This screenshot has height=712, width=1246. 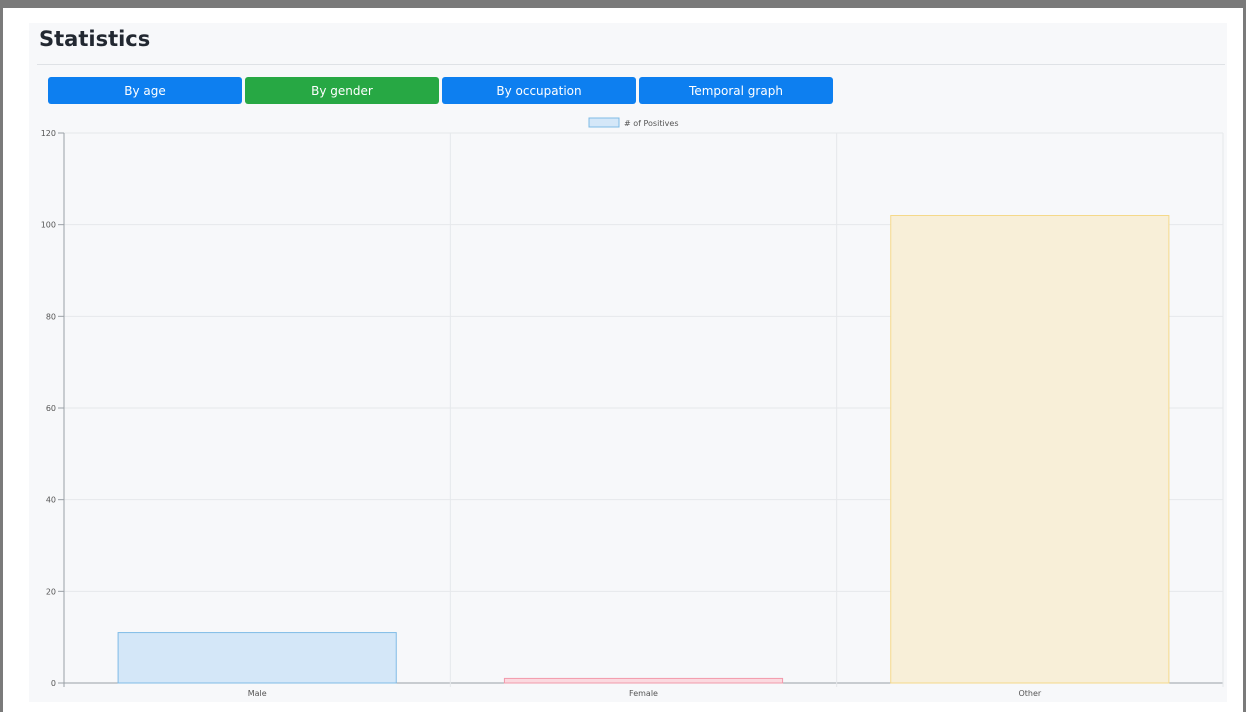 I want to click on tab-by-occupation: By occupation, so click(x=539, y=90).